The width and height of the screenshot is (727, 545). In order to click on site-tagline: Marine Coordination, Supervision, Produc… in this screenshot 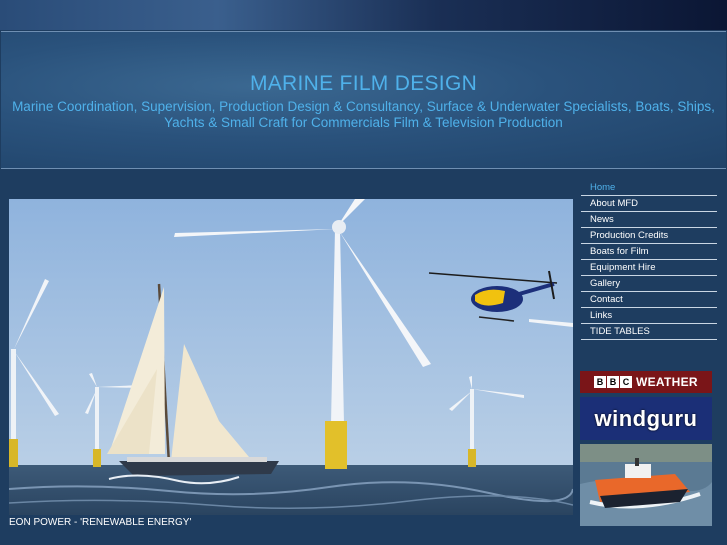, I will do `click(363, 114)`.